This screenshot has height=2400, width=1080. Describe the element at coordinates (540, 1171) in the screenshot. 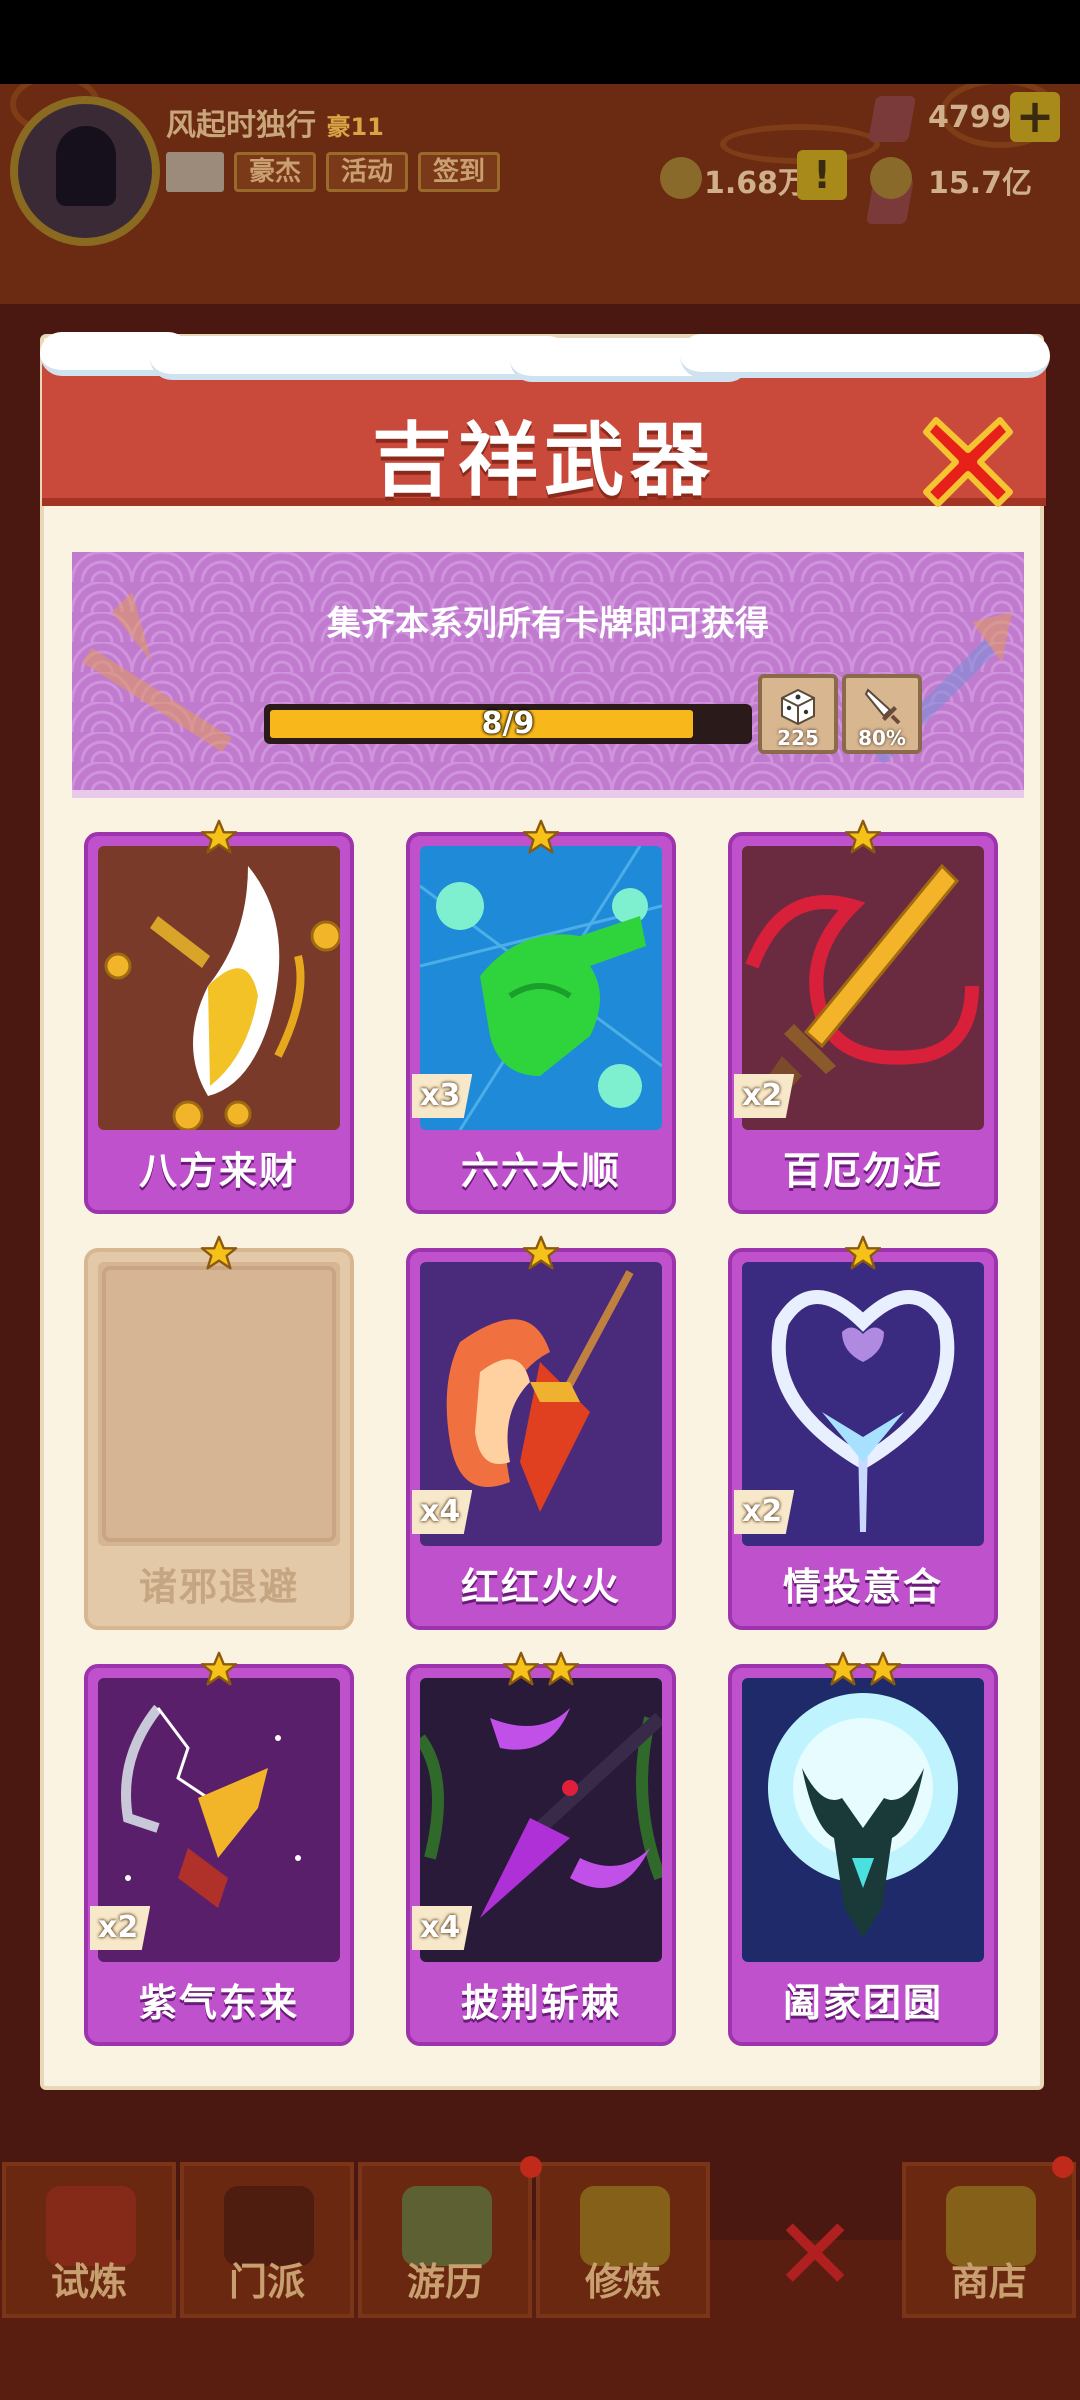

I see `card-name: 六六大顺` at that location.